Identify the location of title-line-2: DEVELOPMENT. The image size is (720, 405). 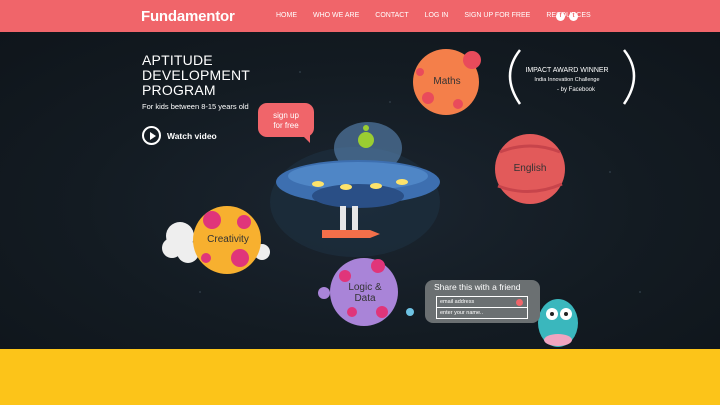
(196, 75).